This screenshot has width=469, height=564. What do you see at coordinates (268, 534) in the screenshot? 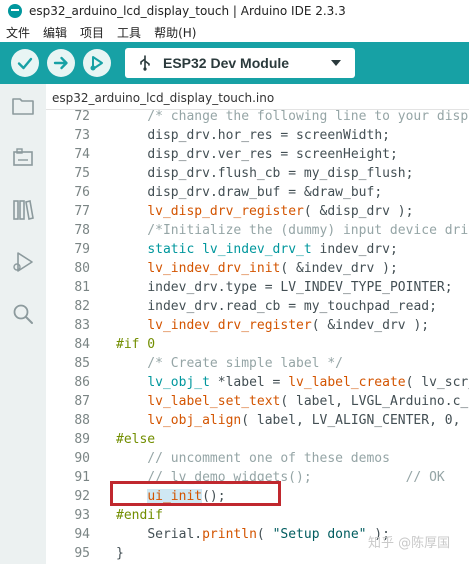
I see `line-code: Serial.println( "Setup done" );` at bounding box center [268, 534].